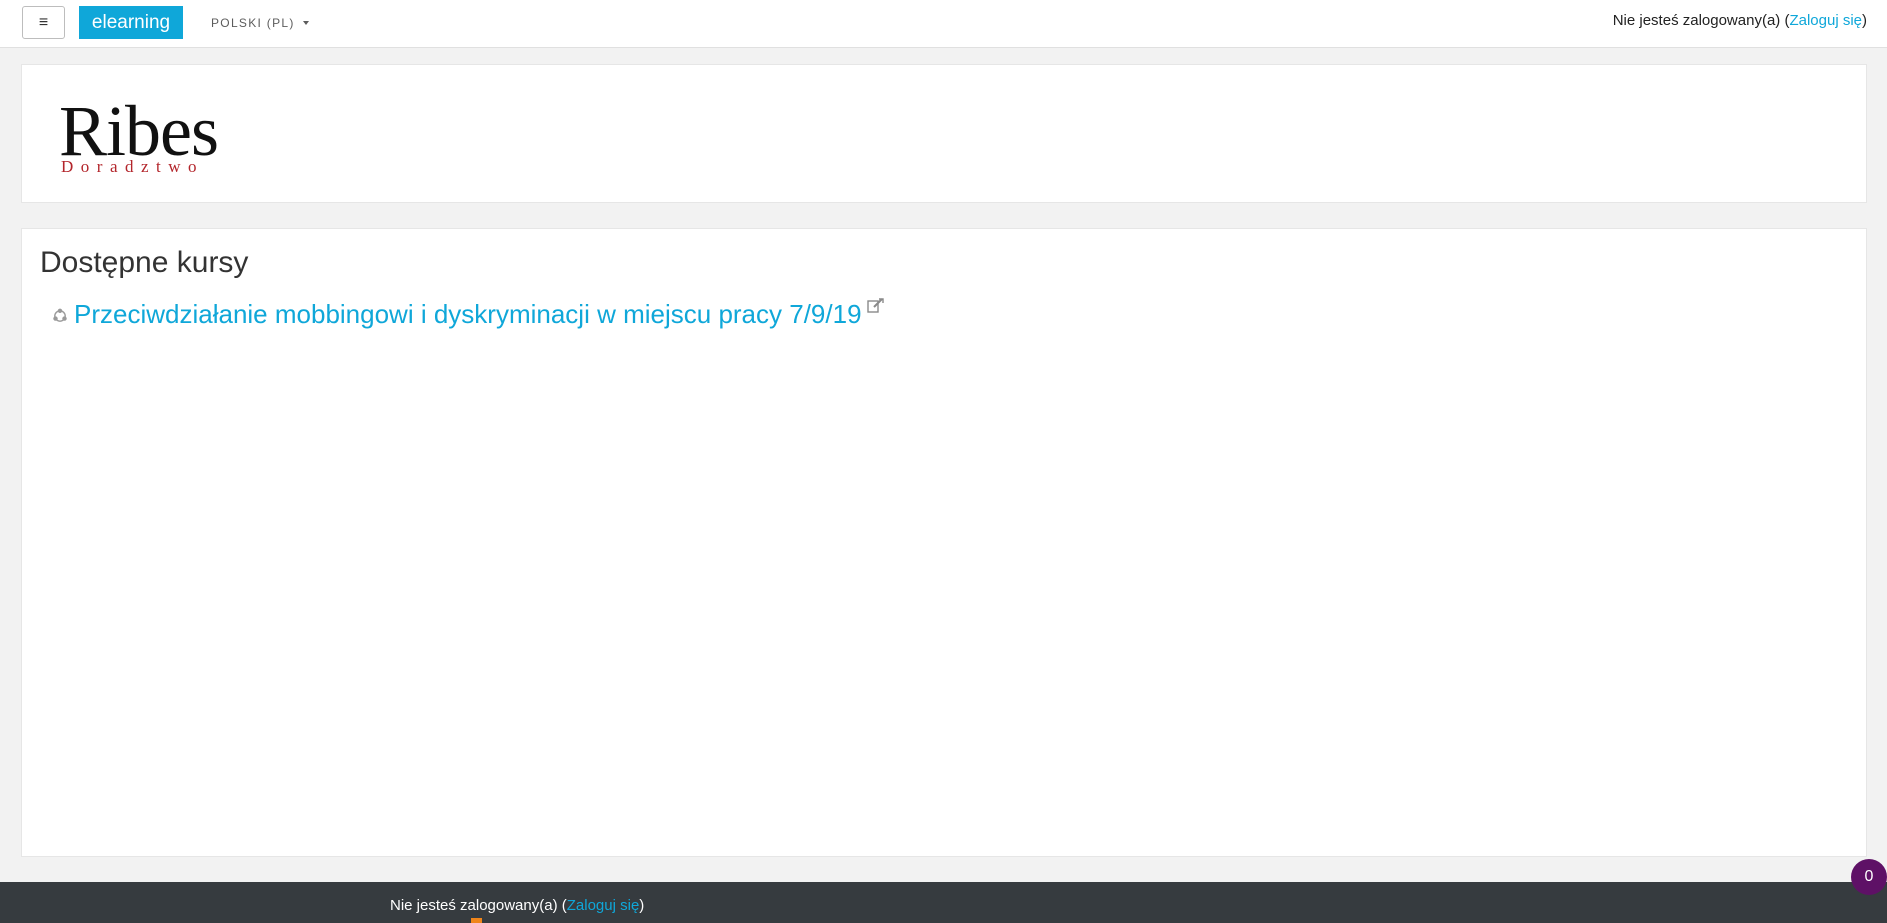 The image size is (1887, 923). I want to click on section-title: Dostępne kursy, so click(144, 262).